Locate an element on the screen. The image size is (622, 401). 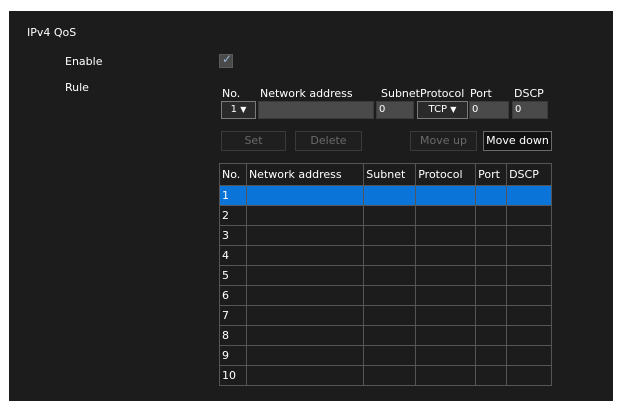
rule-label: Rule is located at coordinates (77, 87).